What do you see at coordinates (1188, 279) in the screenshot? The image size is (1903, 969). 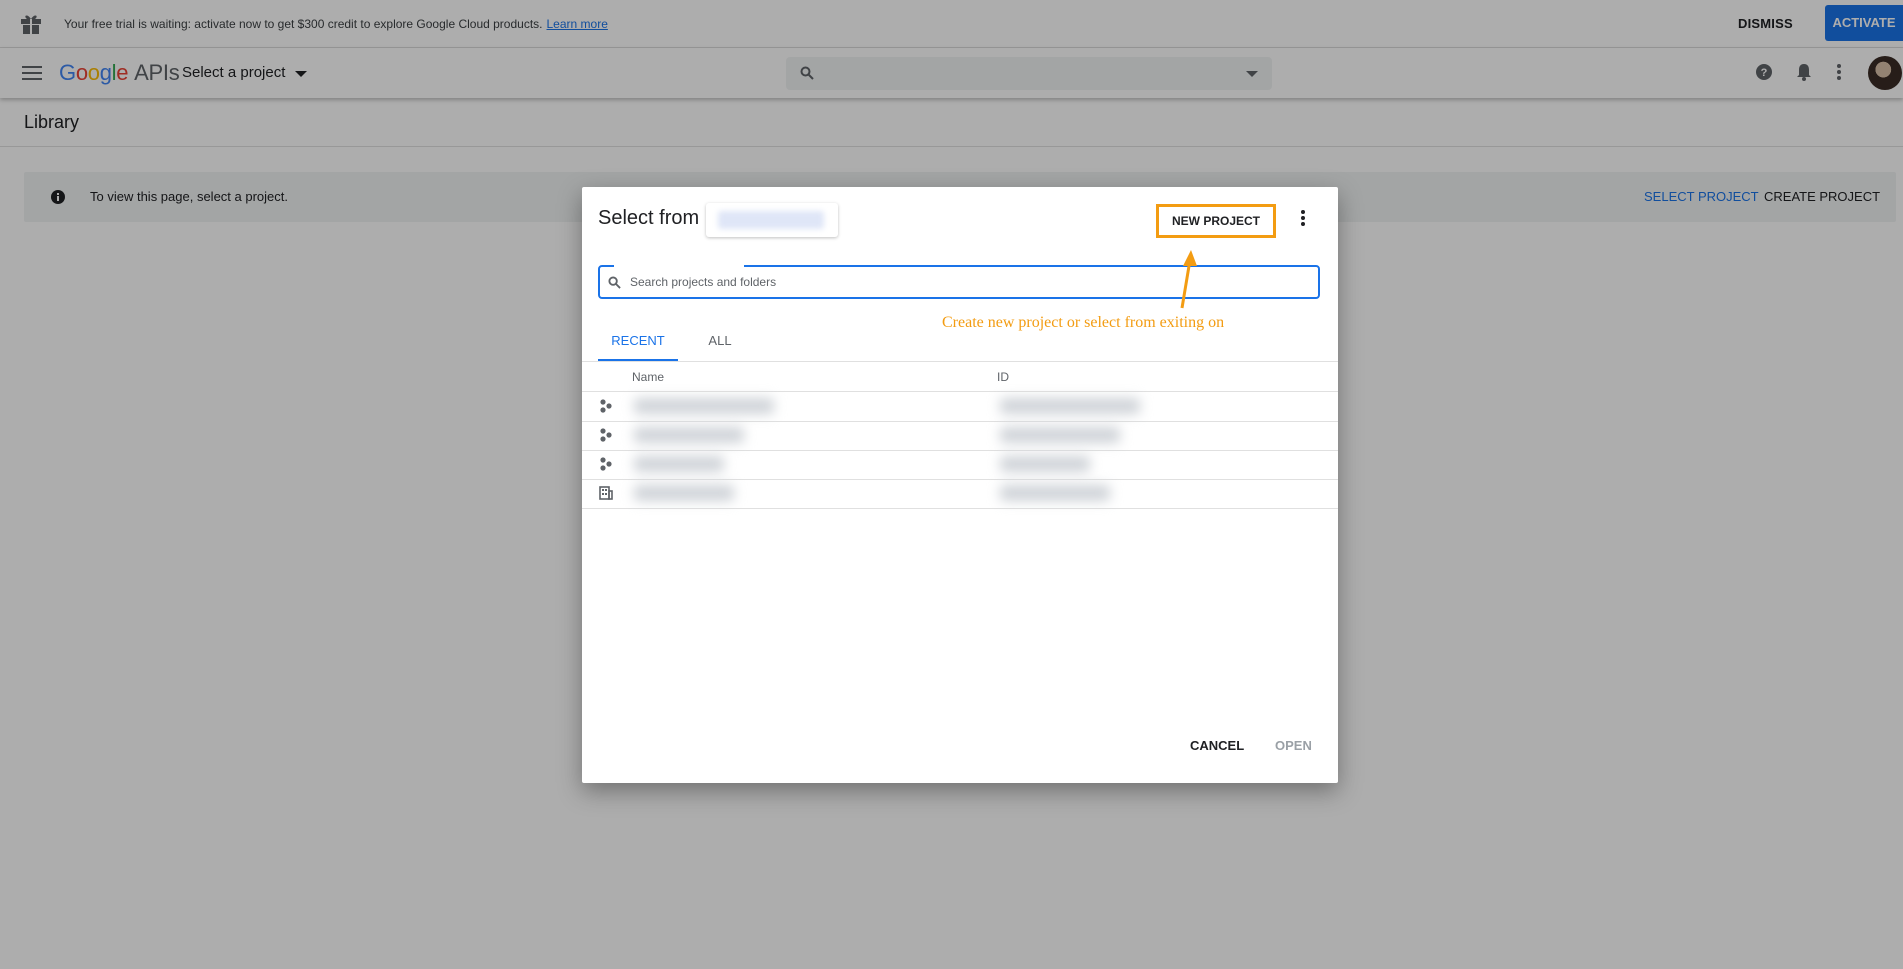 I see `annotation-arrow-icon` at bounding box center [1188, 279].